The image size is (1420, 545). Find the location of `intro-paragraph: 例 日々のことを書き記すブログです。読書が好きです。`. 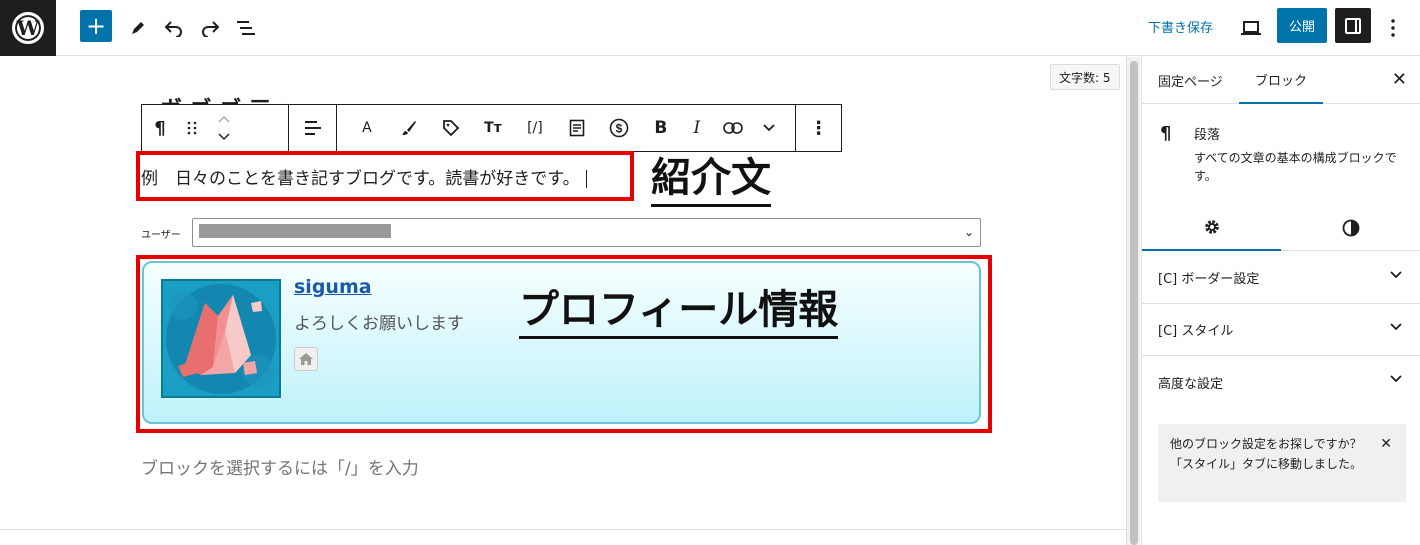

intro-paragraph: 例 日々のことを書き記すブログです。読書が好きです。 is located at coordinates (364, 176).